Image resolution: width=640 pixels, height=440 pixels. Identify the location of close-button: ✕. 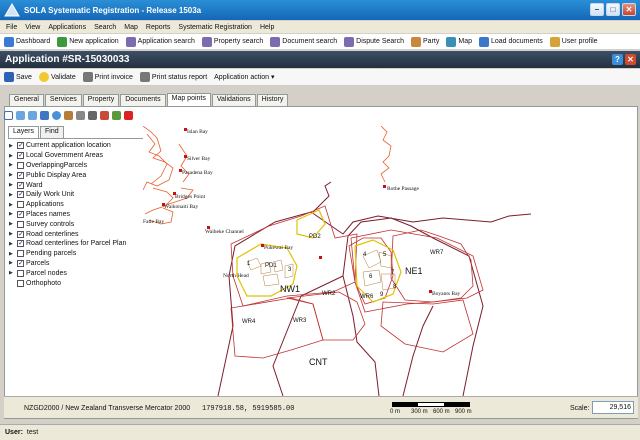
(629, 9).